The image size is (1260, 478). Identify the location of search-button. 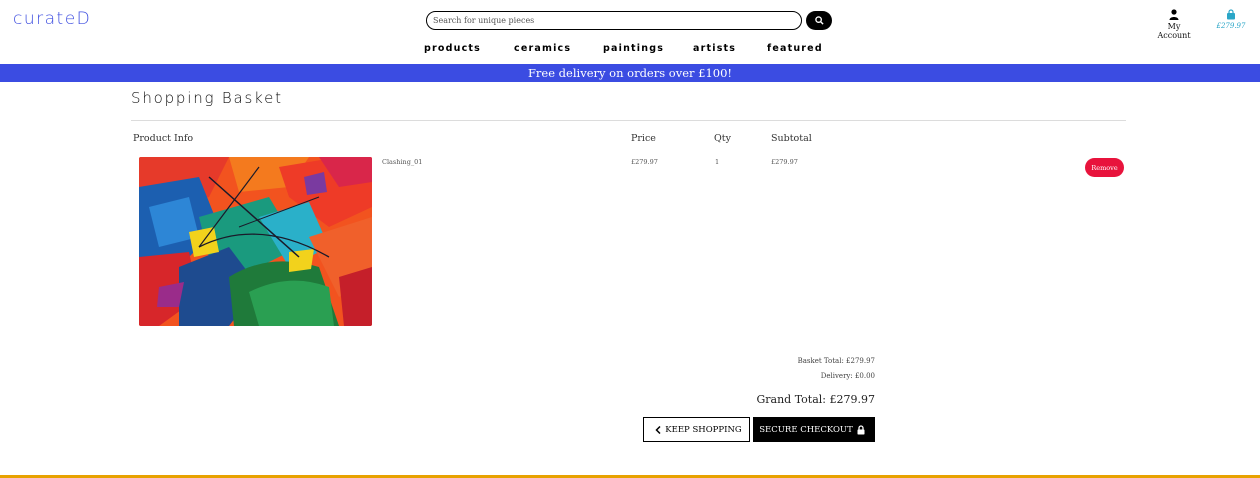
(819, 20).